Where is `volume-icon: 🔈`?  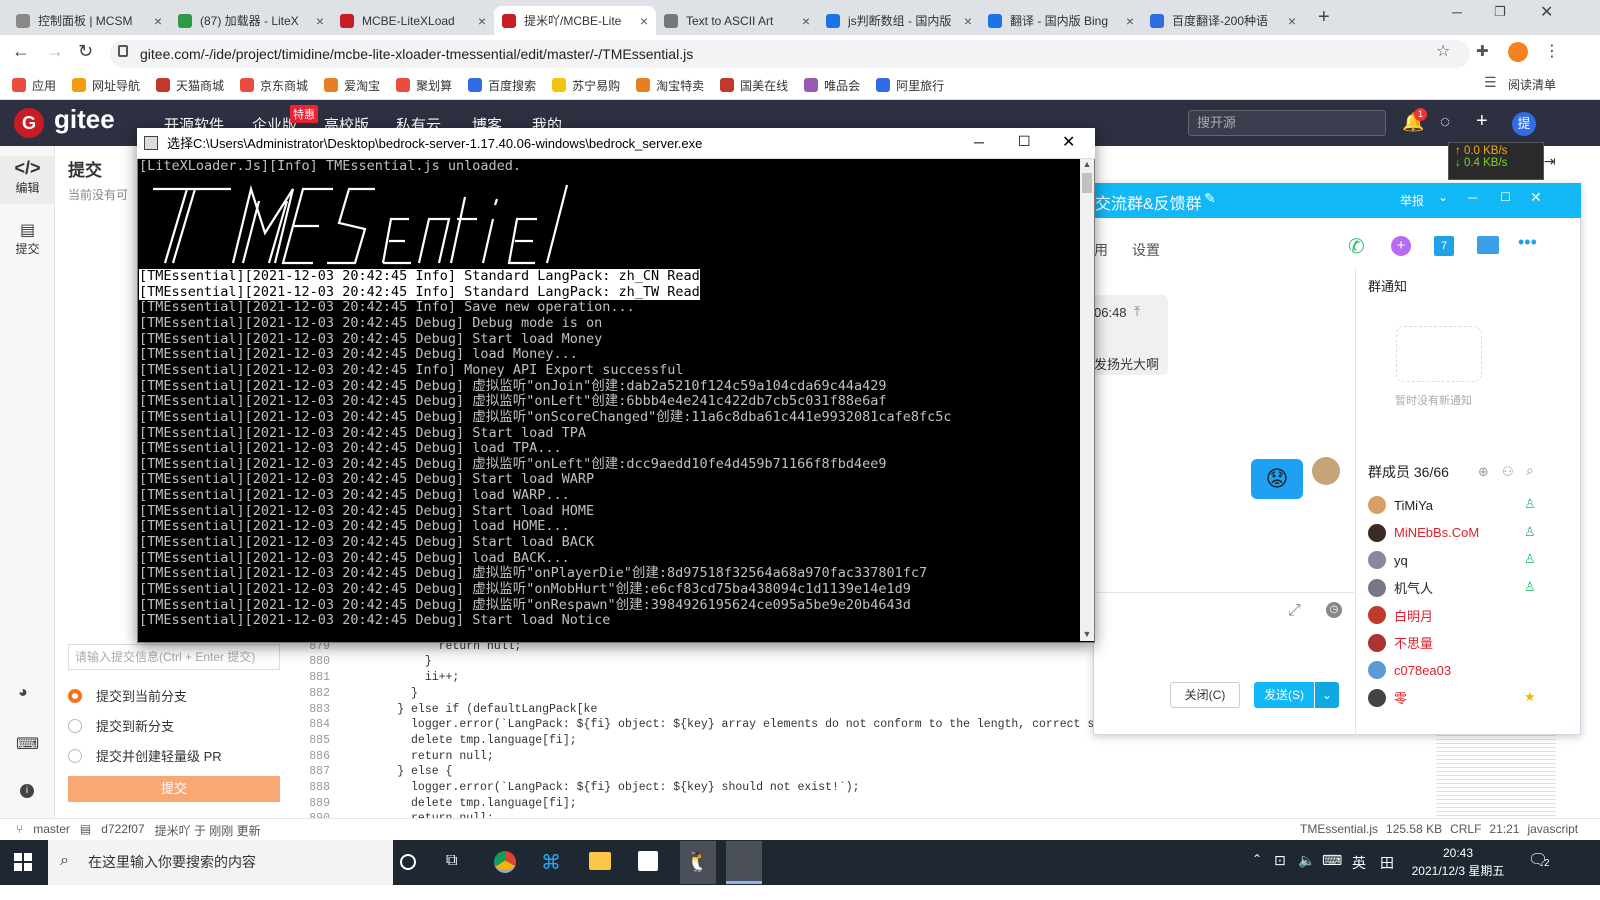
volume-icon: 🔈 is located at coordinates (1306, 860).